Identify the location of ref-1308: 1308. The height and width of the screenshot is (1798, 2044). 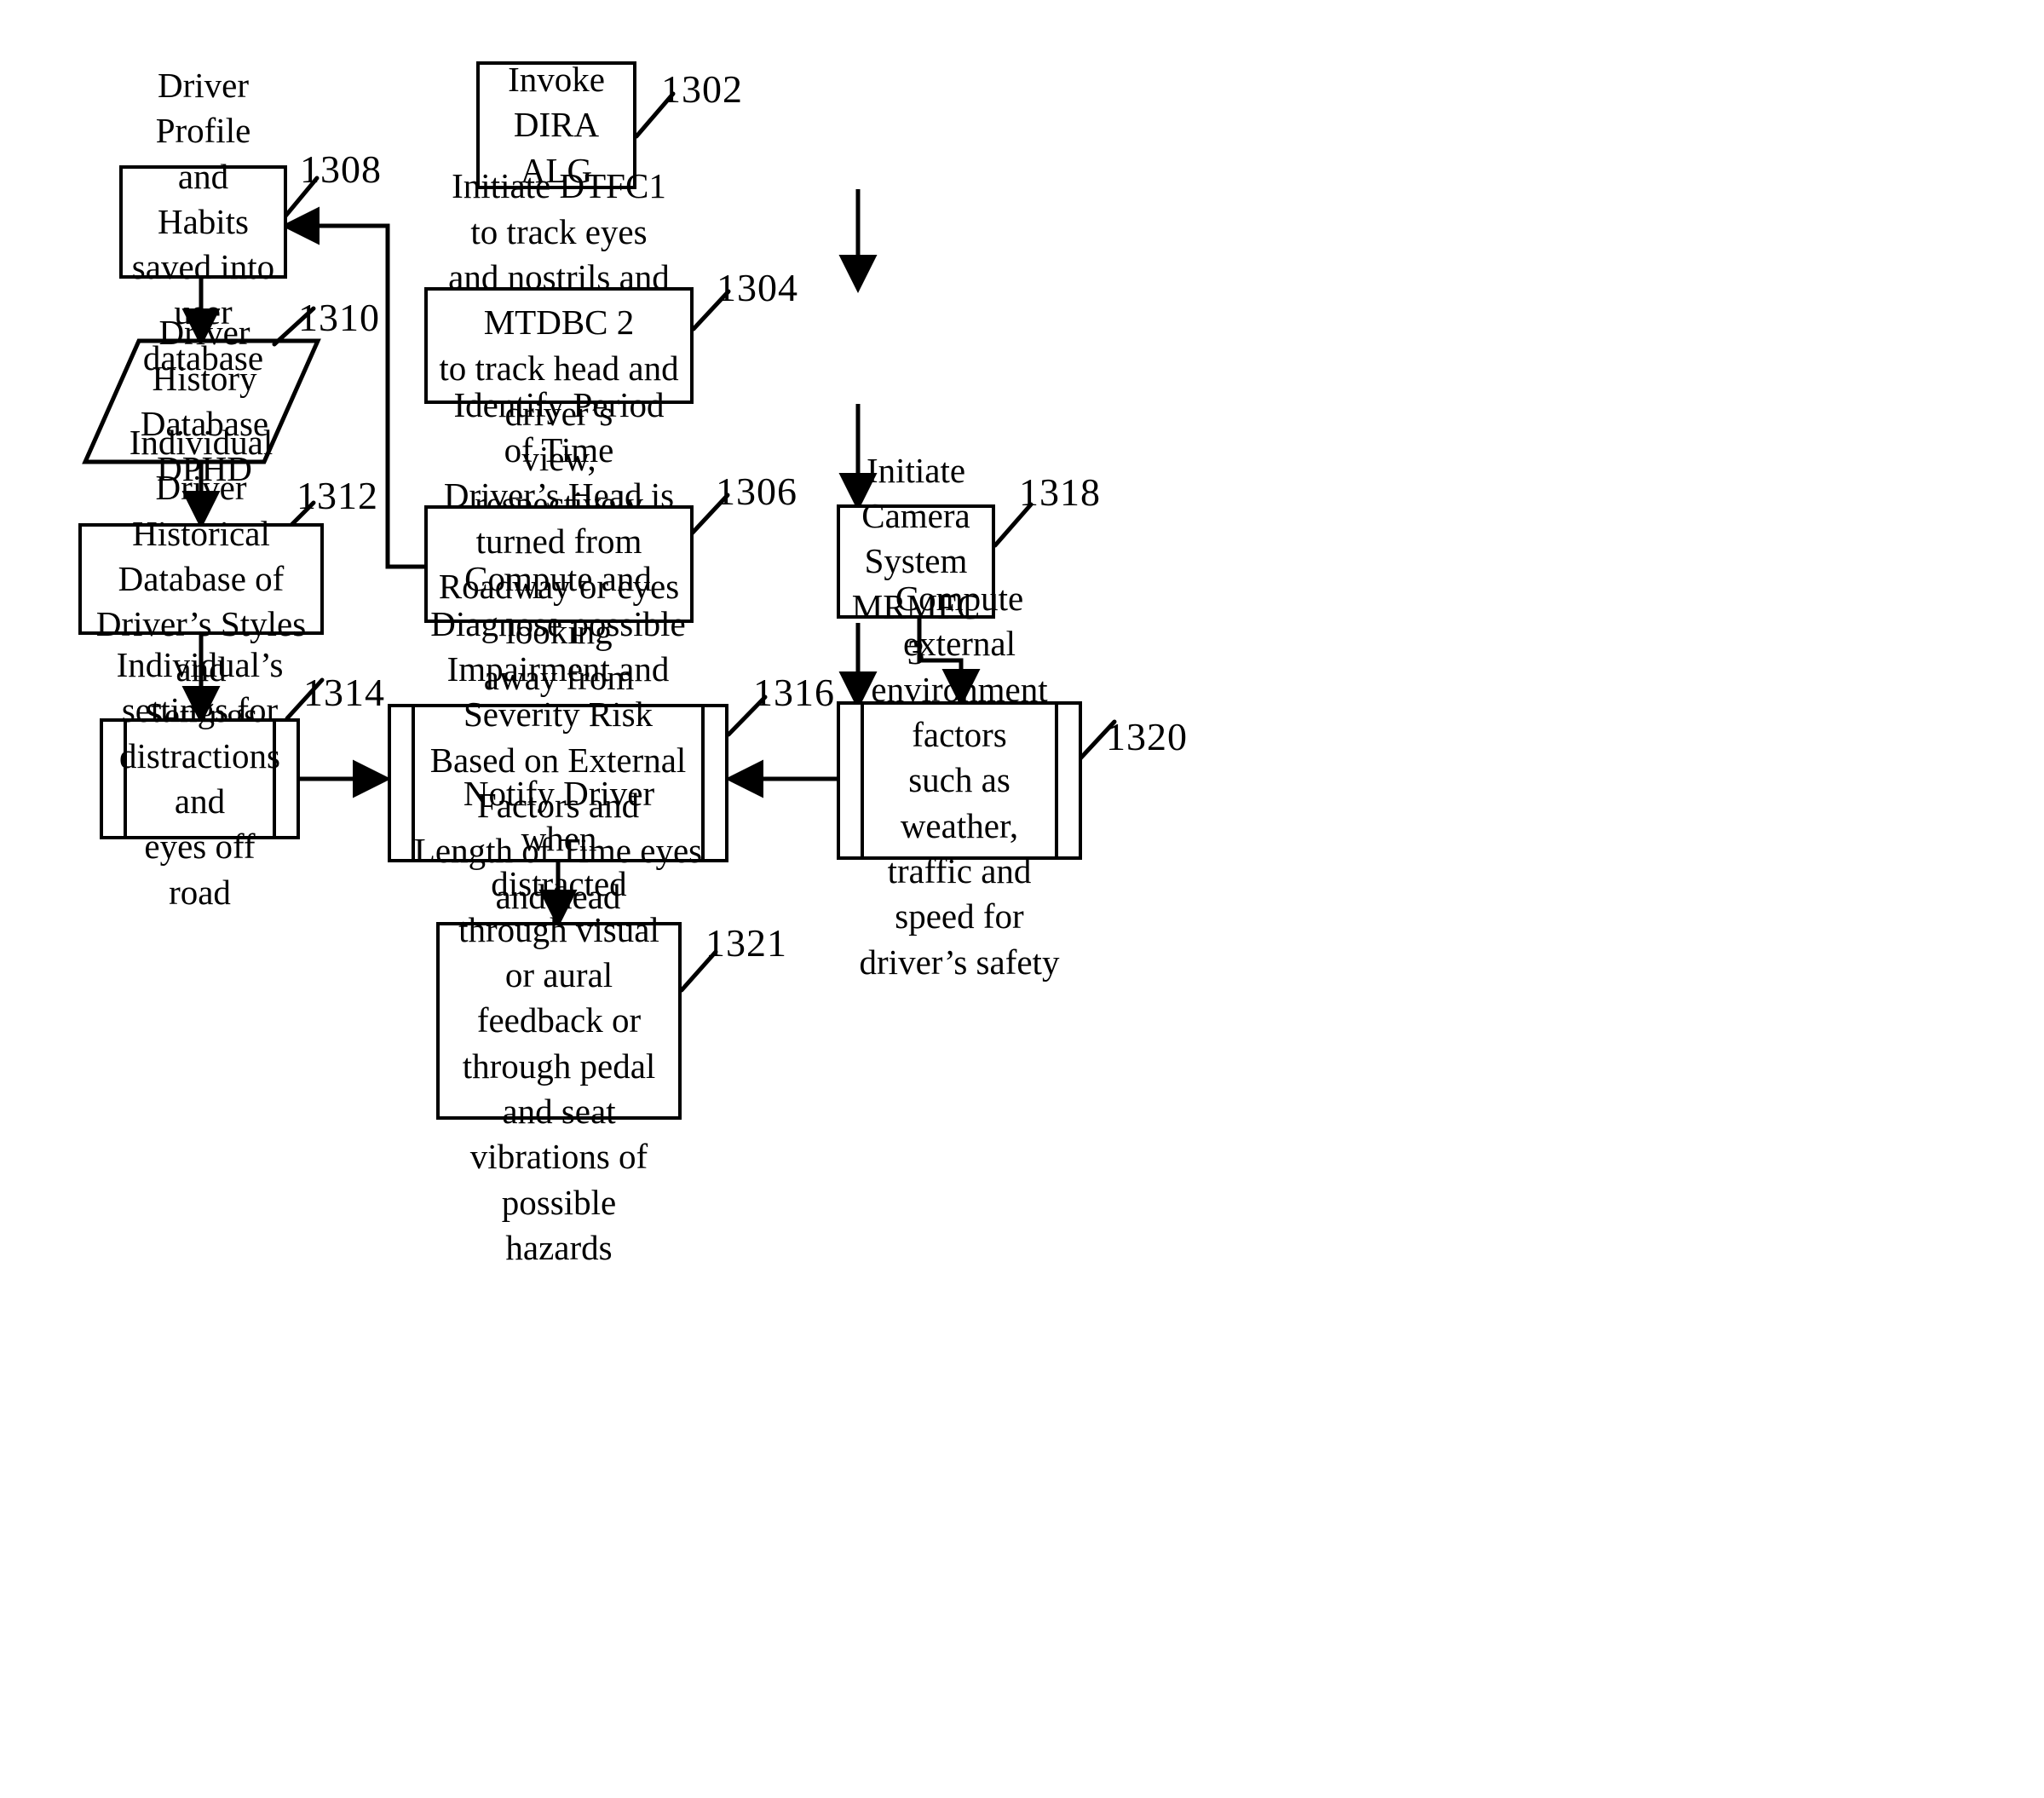
(341, 169).